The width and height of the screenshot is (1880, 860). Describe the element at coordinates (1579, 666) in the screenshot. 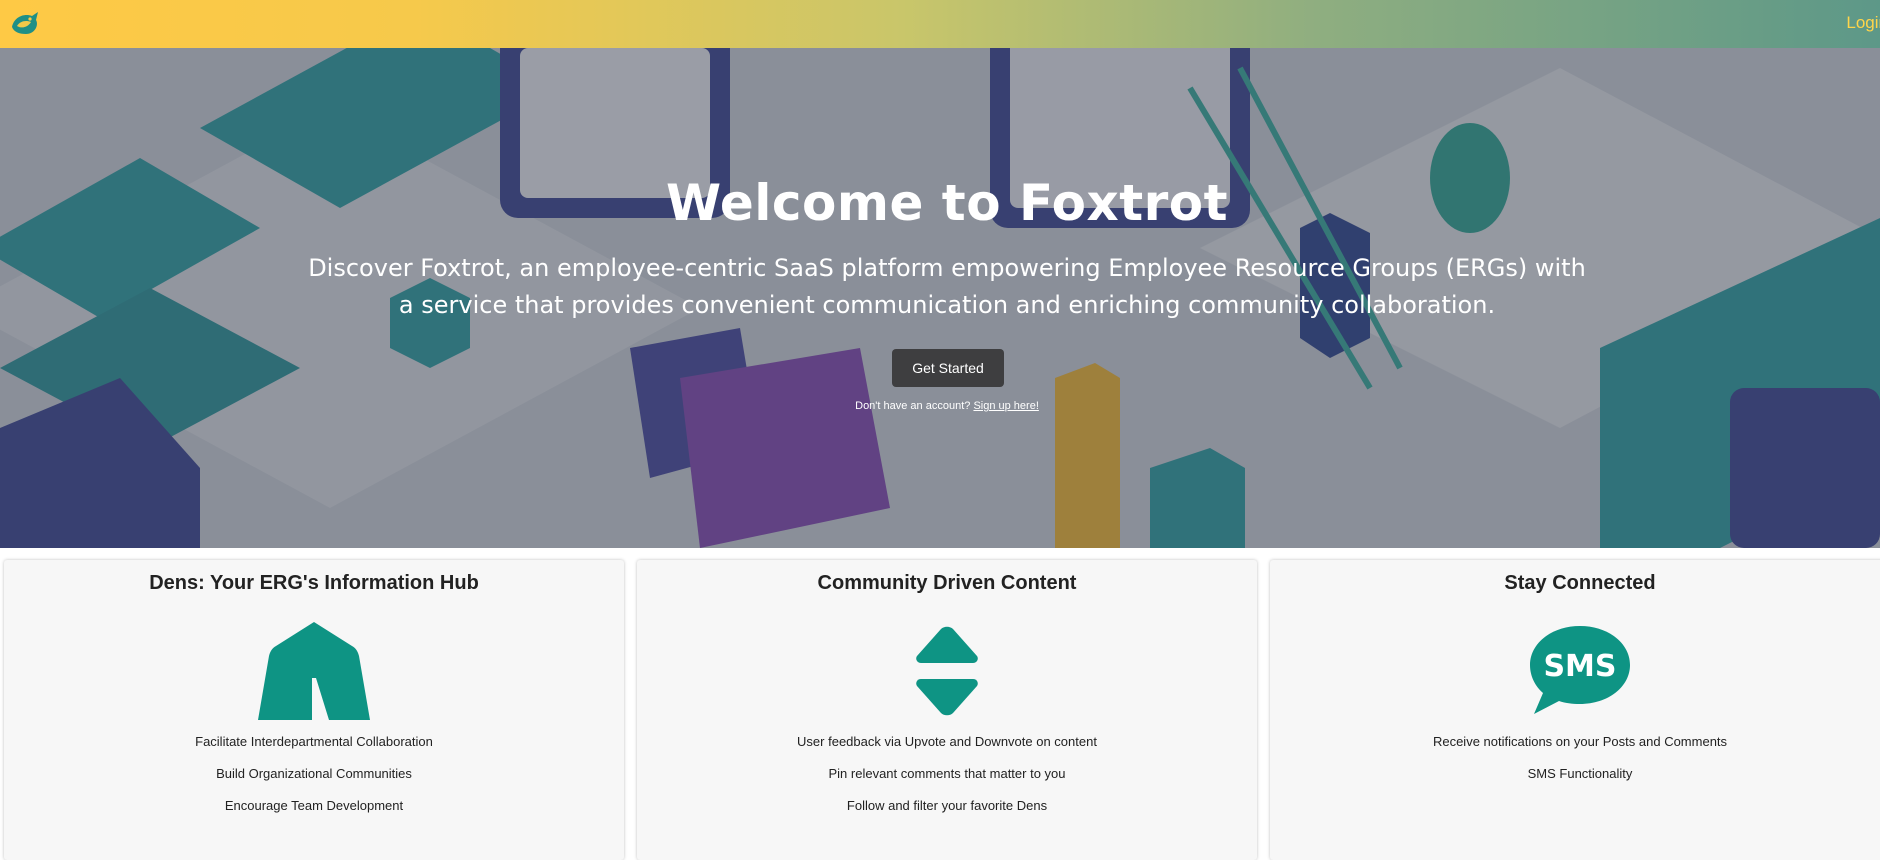

I see `sms-icon-label: SMS` at that location.